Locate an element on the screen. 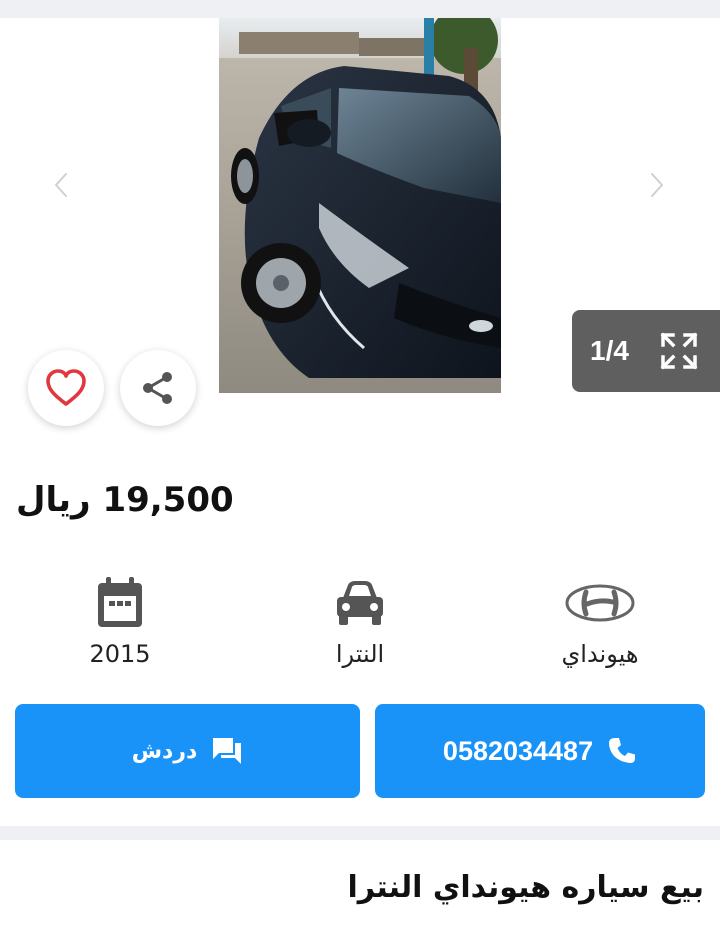  chevron-right-icon is located at coordinates (657, 185).